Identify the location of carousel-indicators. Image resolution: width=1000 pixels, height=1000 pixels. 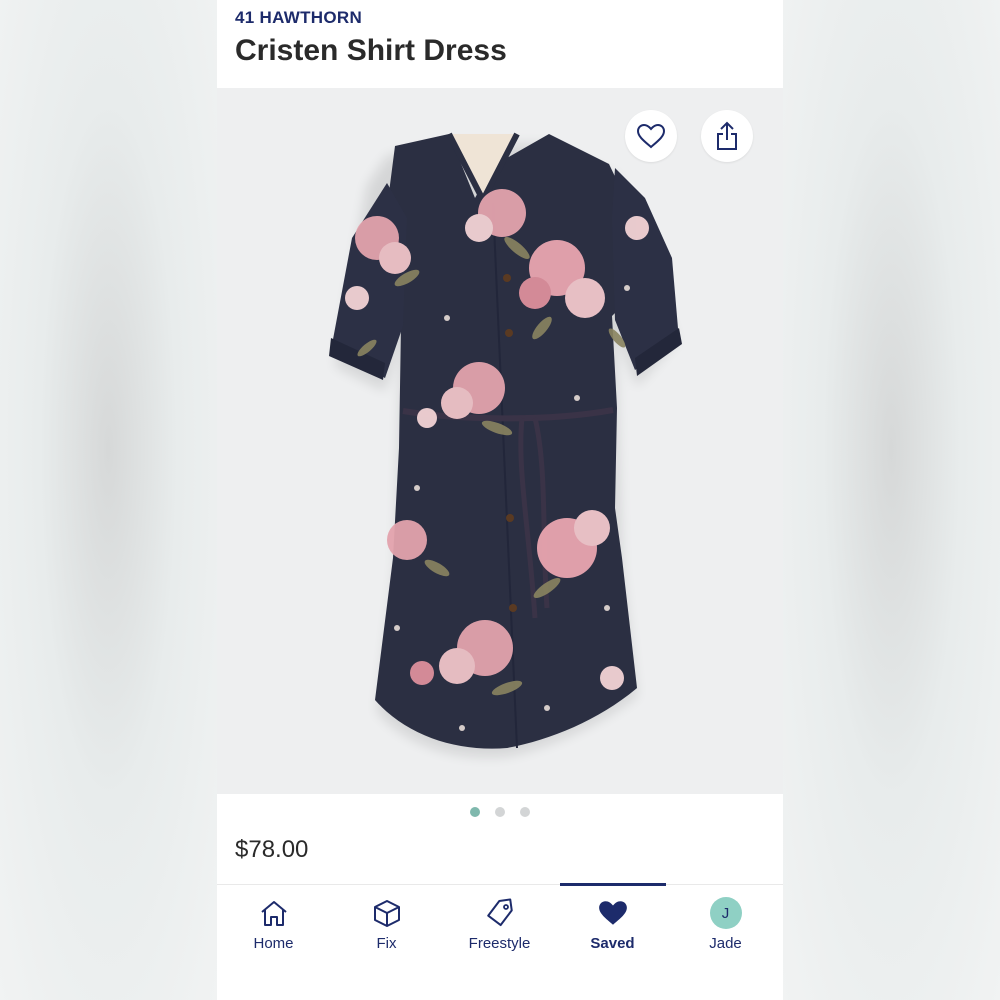
(500, 813).